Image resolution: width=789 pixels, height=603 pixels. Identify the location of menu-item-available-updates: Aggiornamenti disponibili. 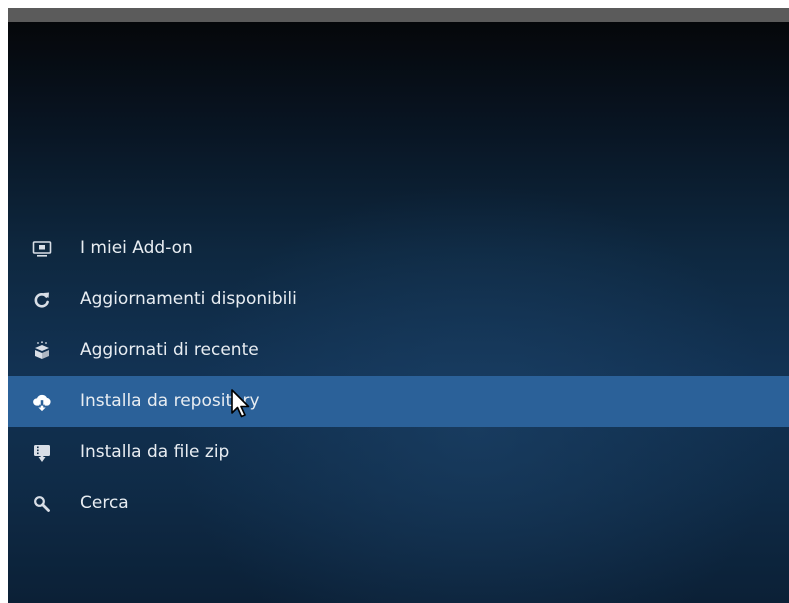
(398, 299).